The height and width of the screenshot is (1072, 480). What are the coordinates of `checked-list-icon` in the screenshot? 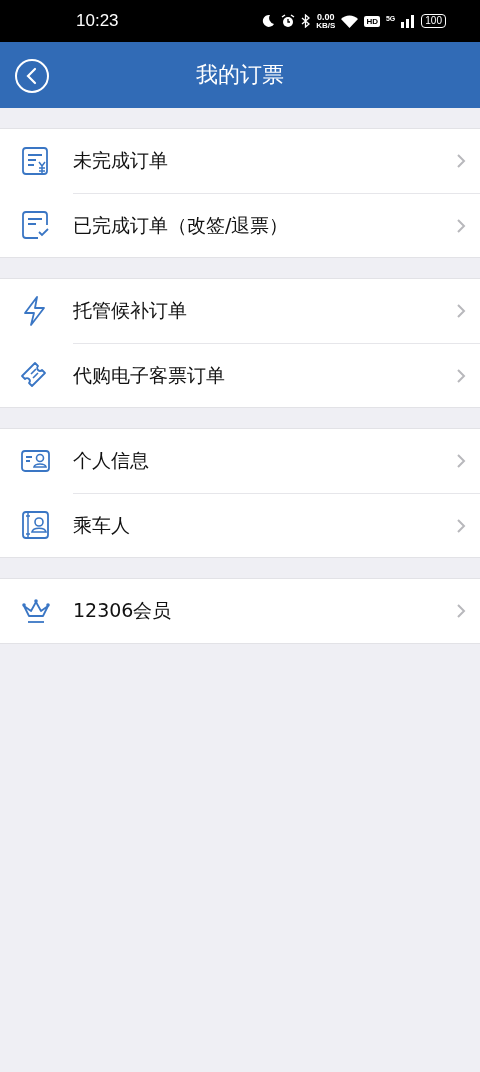 It's located at (36, 225).